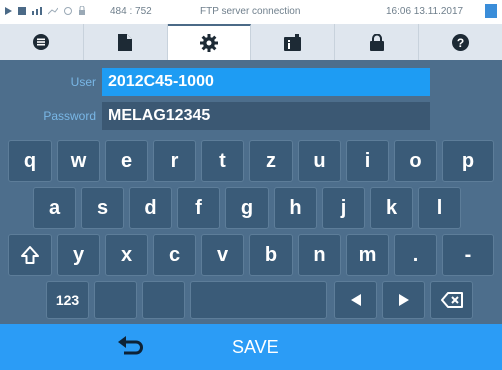  Describe the element at coordinates (491, 11) in the screenshot. I see `cursor-icon` at that location.